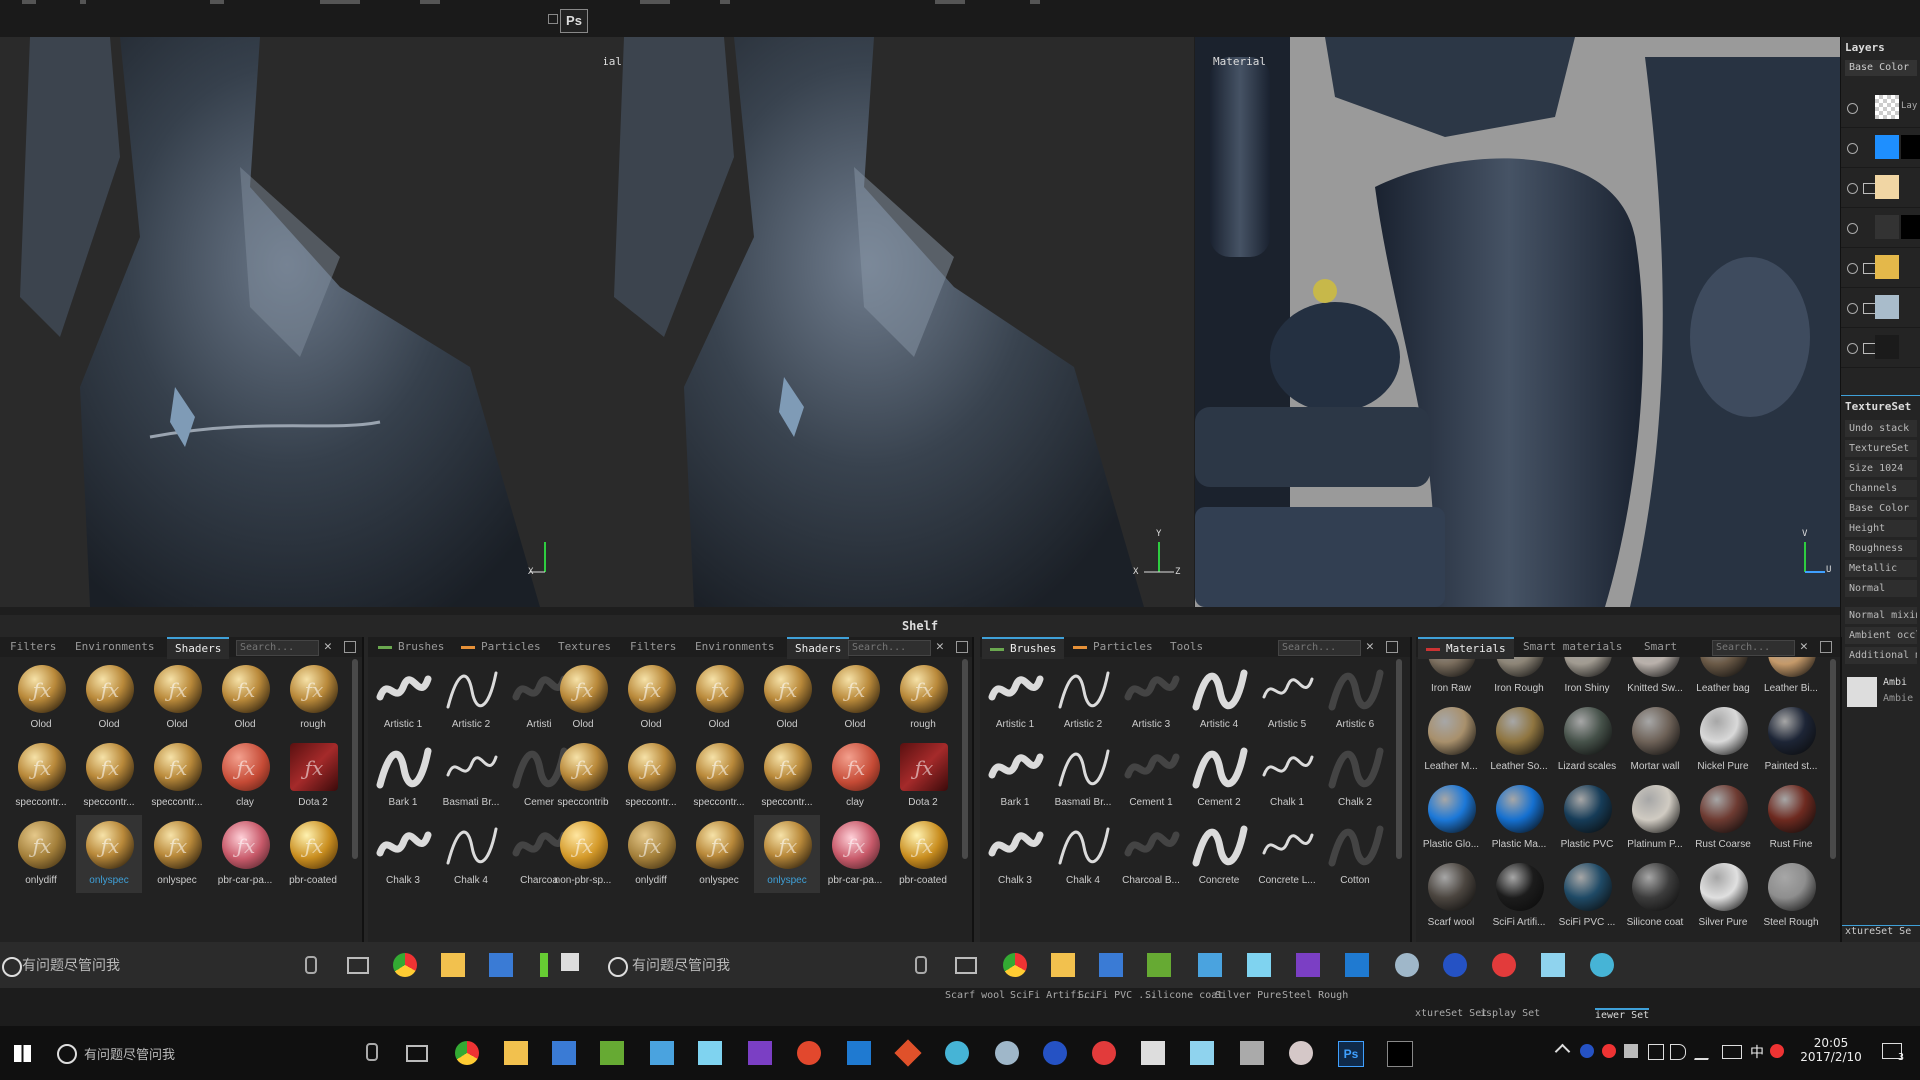  Describe the element at coordinates (313, 776) in the screenshot. I see `shelf-item: ƒx Dota 2` at that location.